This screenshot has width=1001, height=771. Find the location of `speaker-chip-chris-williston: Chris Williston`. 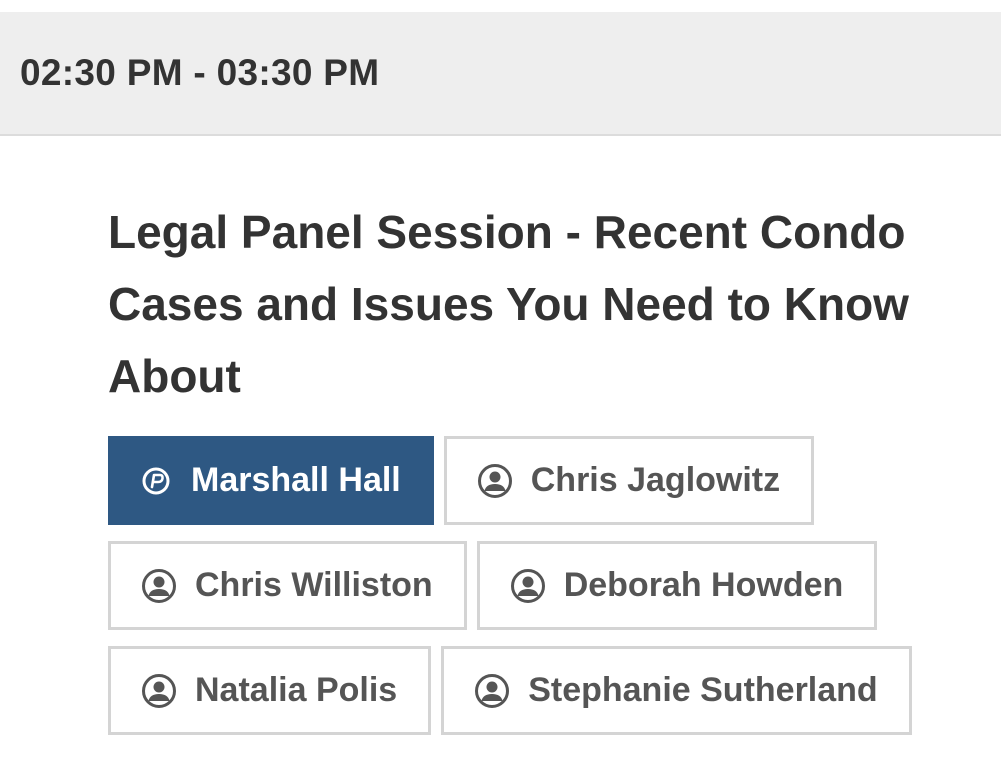

speaker-chip-chris-williston: Chris Williston is located at coordinates (287, 585).